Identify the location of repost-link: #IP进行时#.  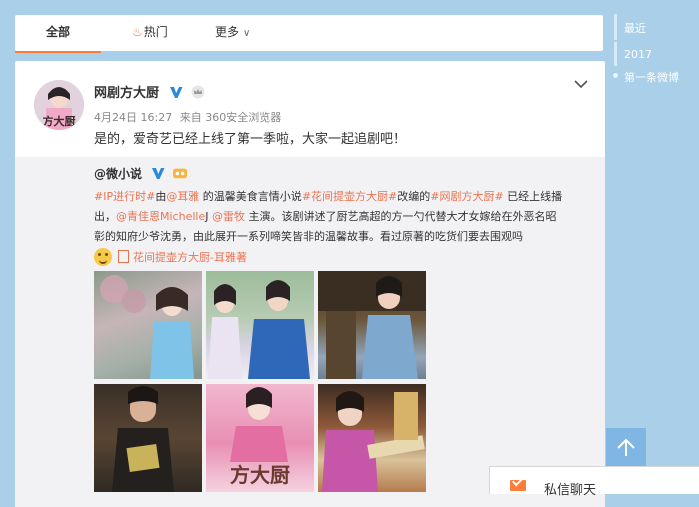
(124, 196).